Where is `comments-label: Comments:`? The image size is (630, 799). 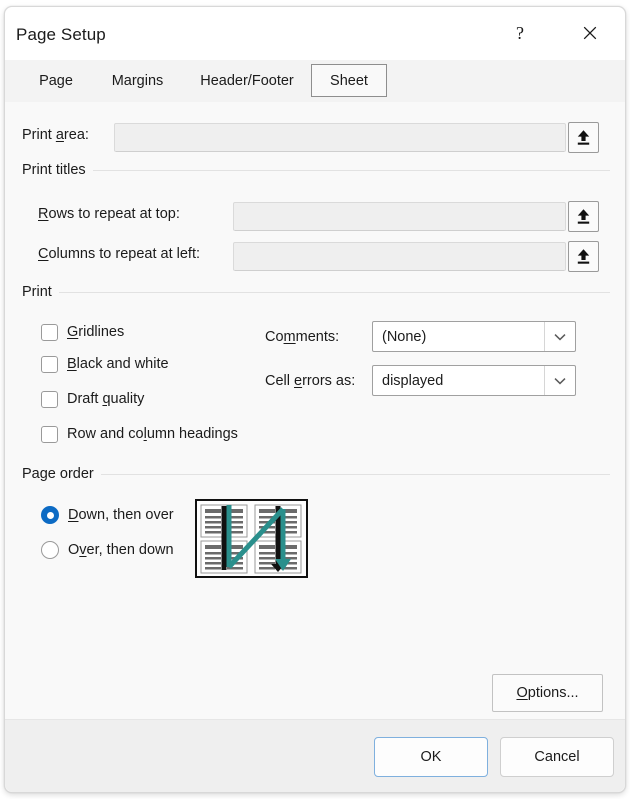 comments-label: Comments: is located at coordinates (302, 337).